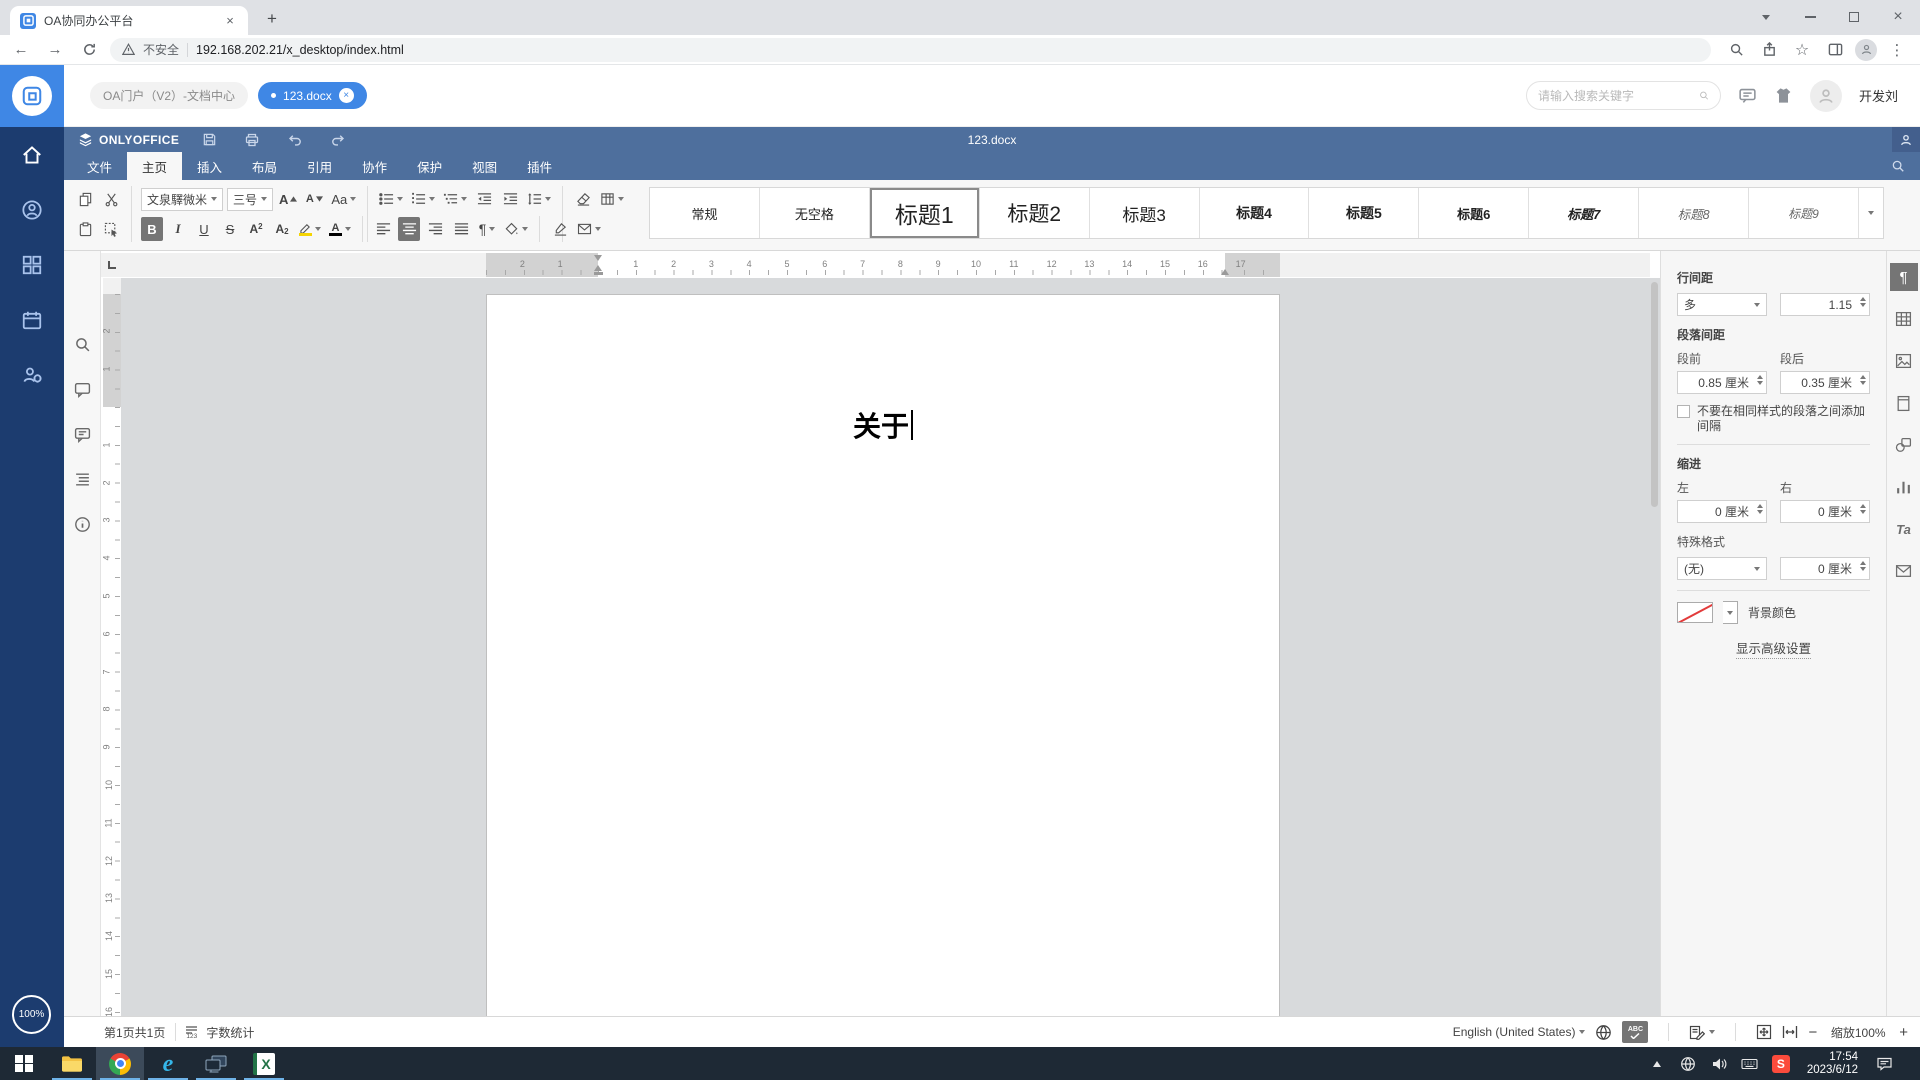 Image resolution: width=1920 pixels, height=1080 pixels. Describe the element at coordinates (111, 199) in the screenshot. I see `cut-button` at that location.